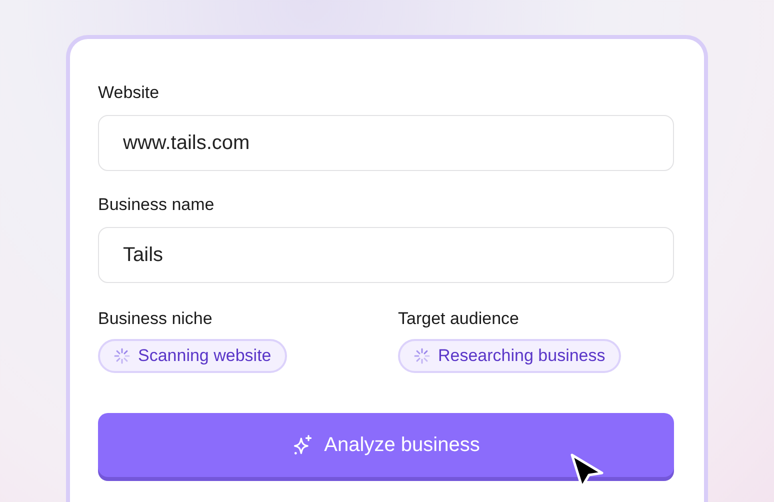  I want to click on field-label: Target audience, so click(458, 319).